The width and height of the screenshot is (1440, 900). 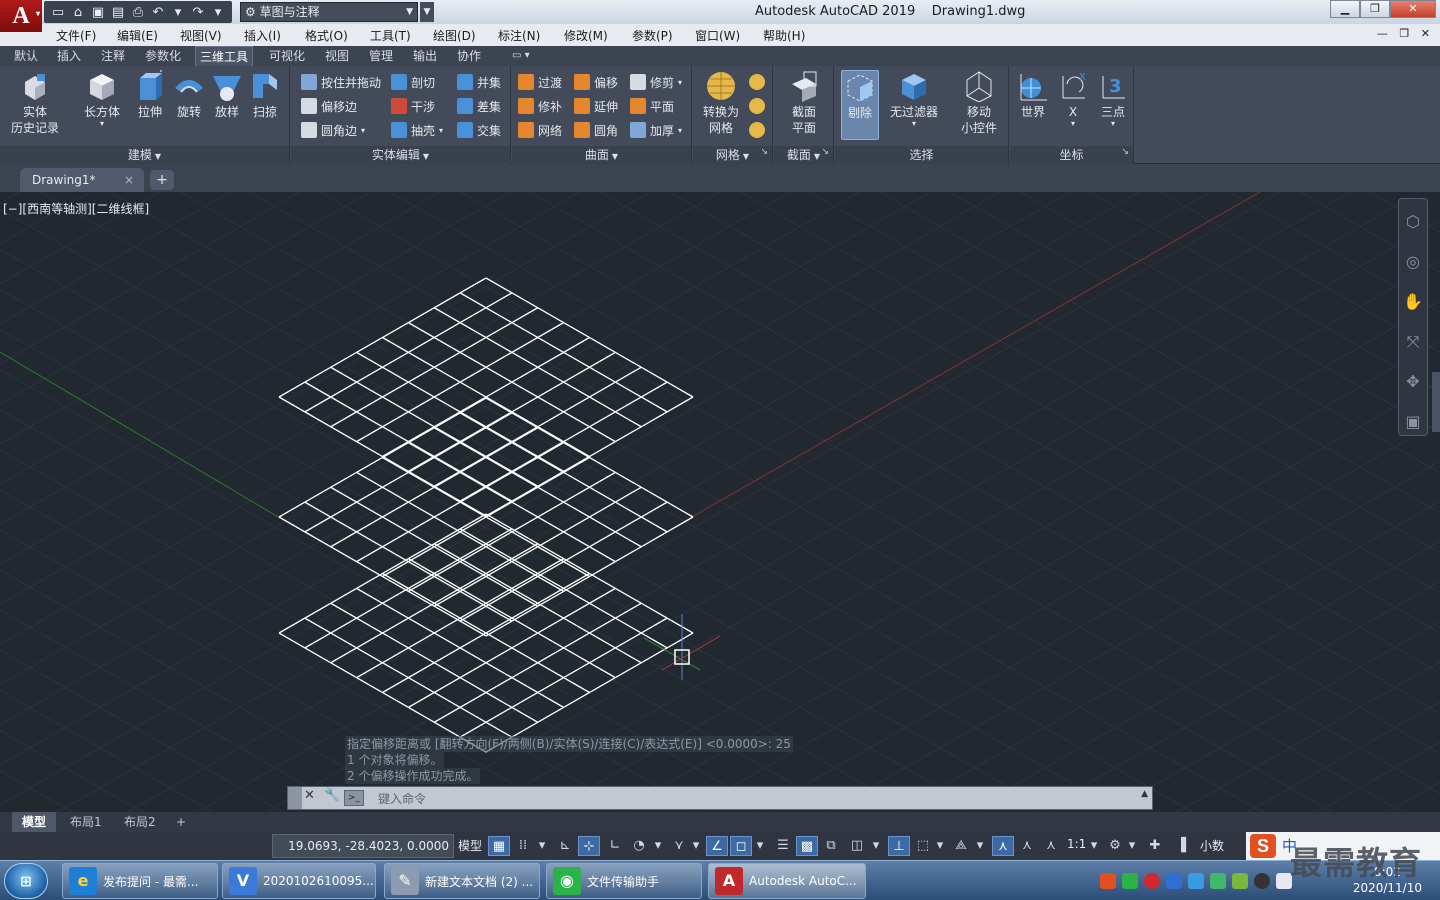 What do you see at coordinates (804, 103) in the screenshot?
I see `section-plane-button: 截面 平面` at bounding box center [804, 103].